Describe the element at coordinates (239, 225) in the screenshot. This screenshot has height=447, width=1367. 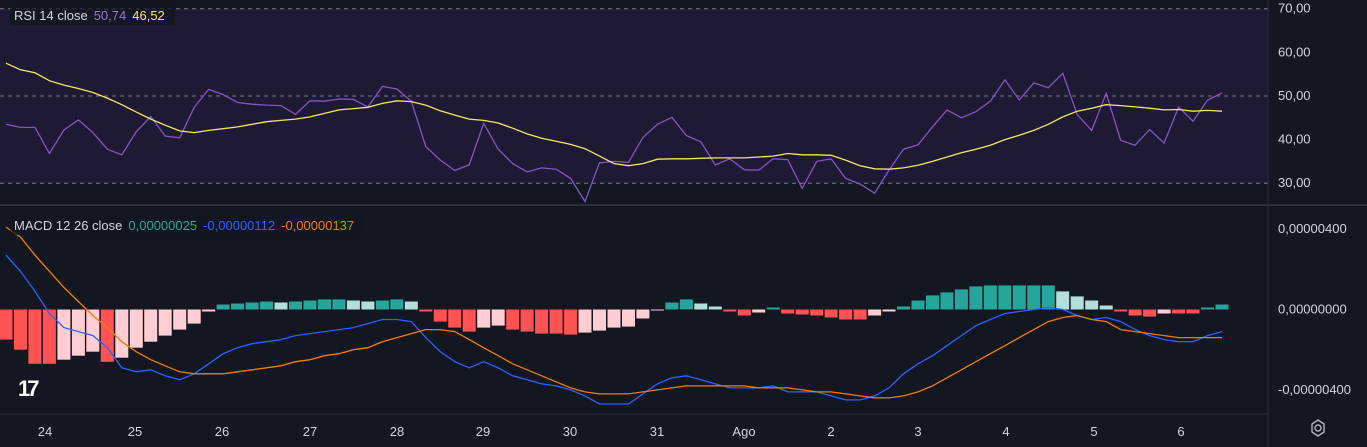
I see `macd-line-legend-value: -0,00000112` at that location.